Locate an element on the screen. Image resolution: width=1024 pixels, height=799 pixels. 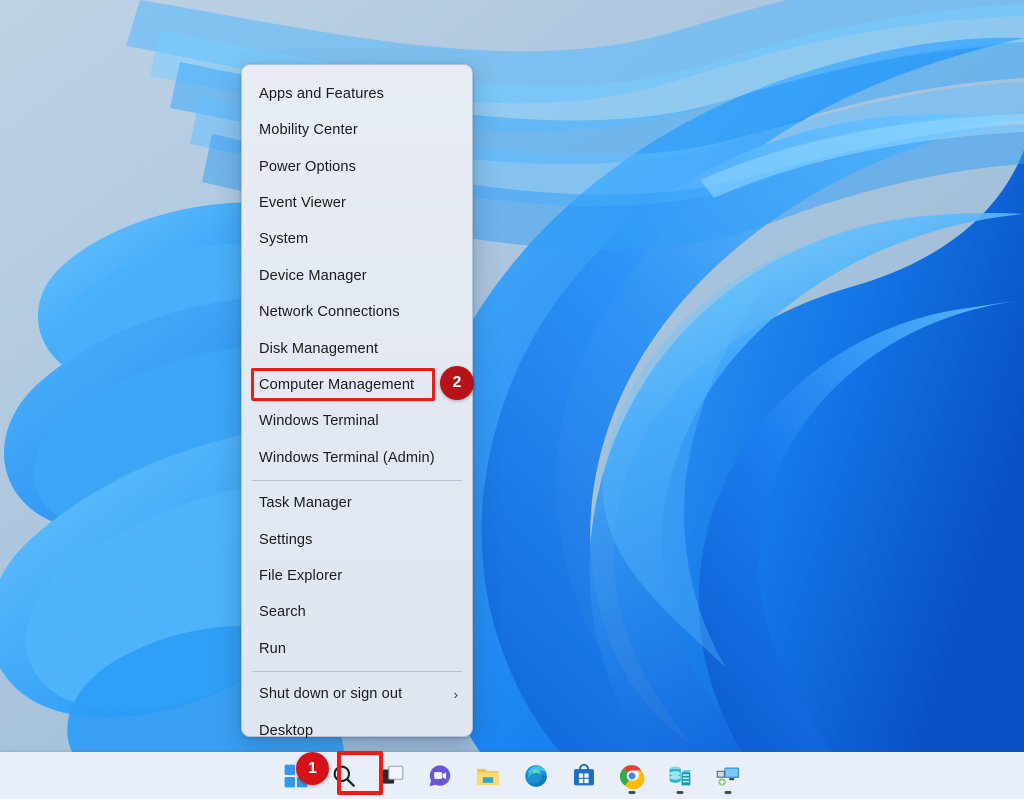
menu-item-windows-terminal-admin: Windows Terminal (Admin) is located at coordinates (357, 458).